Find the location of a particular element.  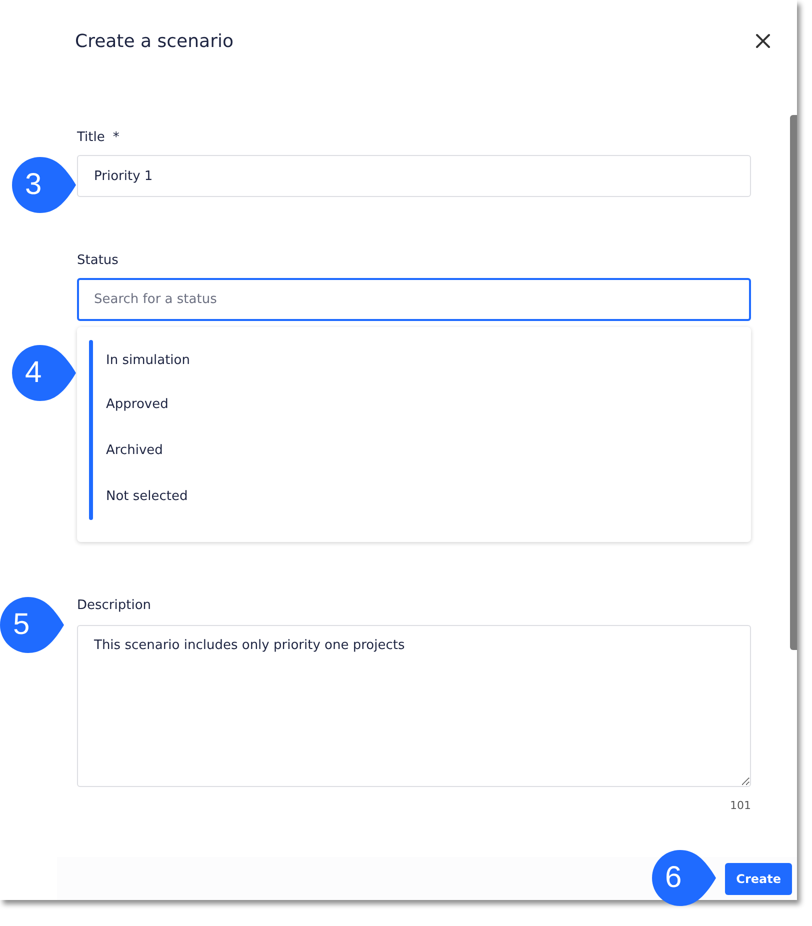

status-option: Archived is located at coordinates (148, 451).